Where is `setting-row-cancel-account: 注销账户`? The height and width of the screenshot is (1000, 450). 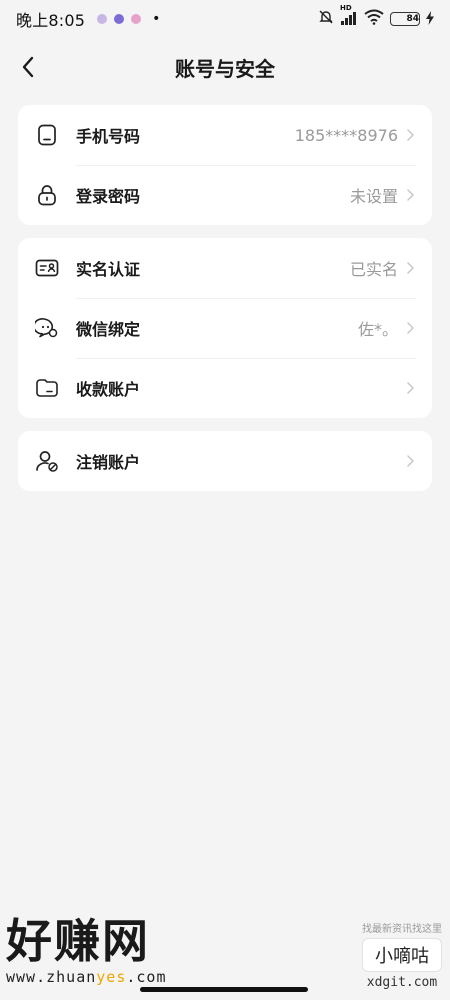
setting-row-cancel-account: 注销账户 is located at coordinates (225, 461).